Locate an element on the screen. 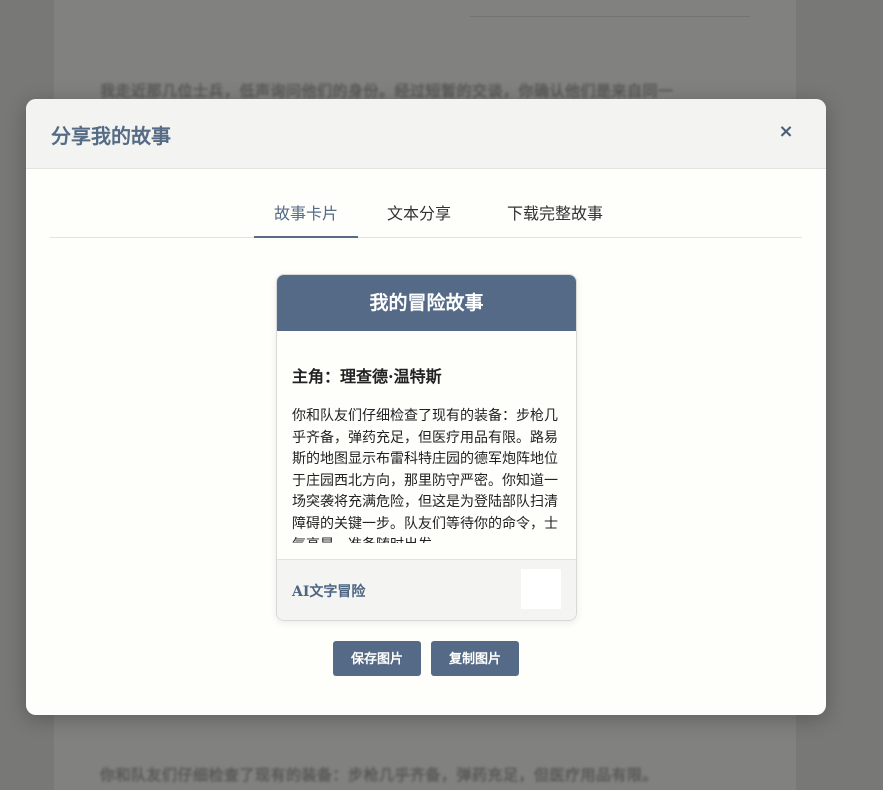  modal-title: 分享我的故事 is located at coordinates (111, 136).